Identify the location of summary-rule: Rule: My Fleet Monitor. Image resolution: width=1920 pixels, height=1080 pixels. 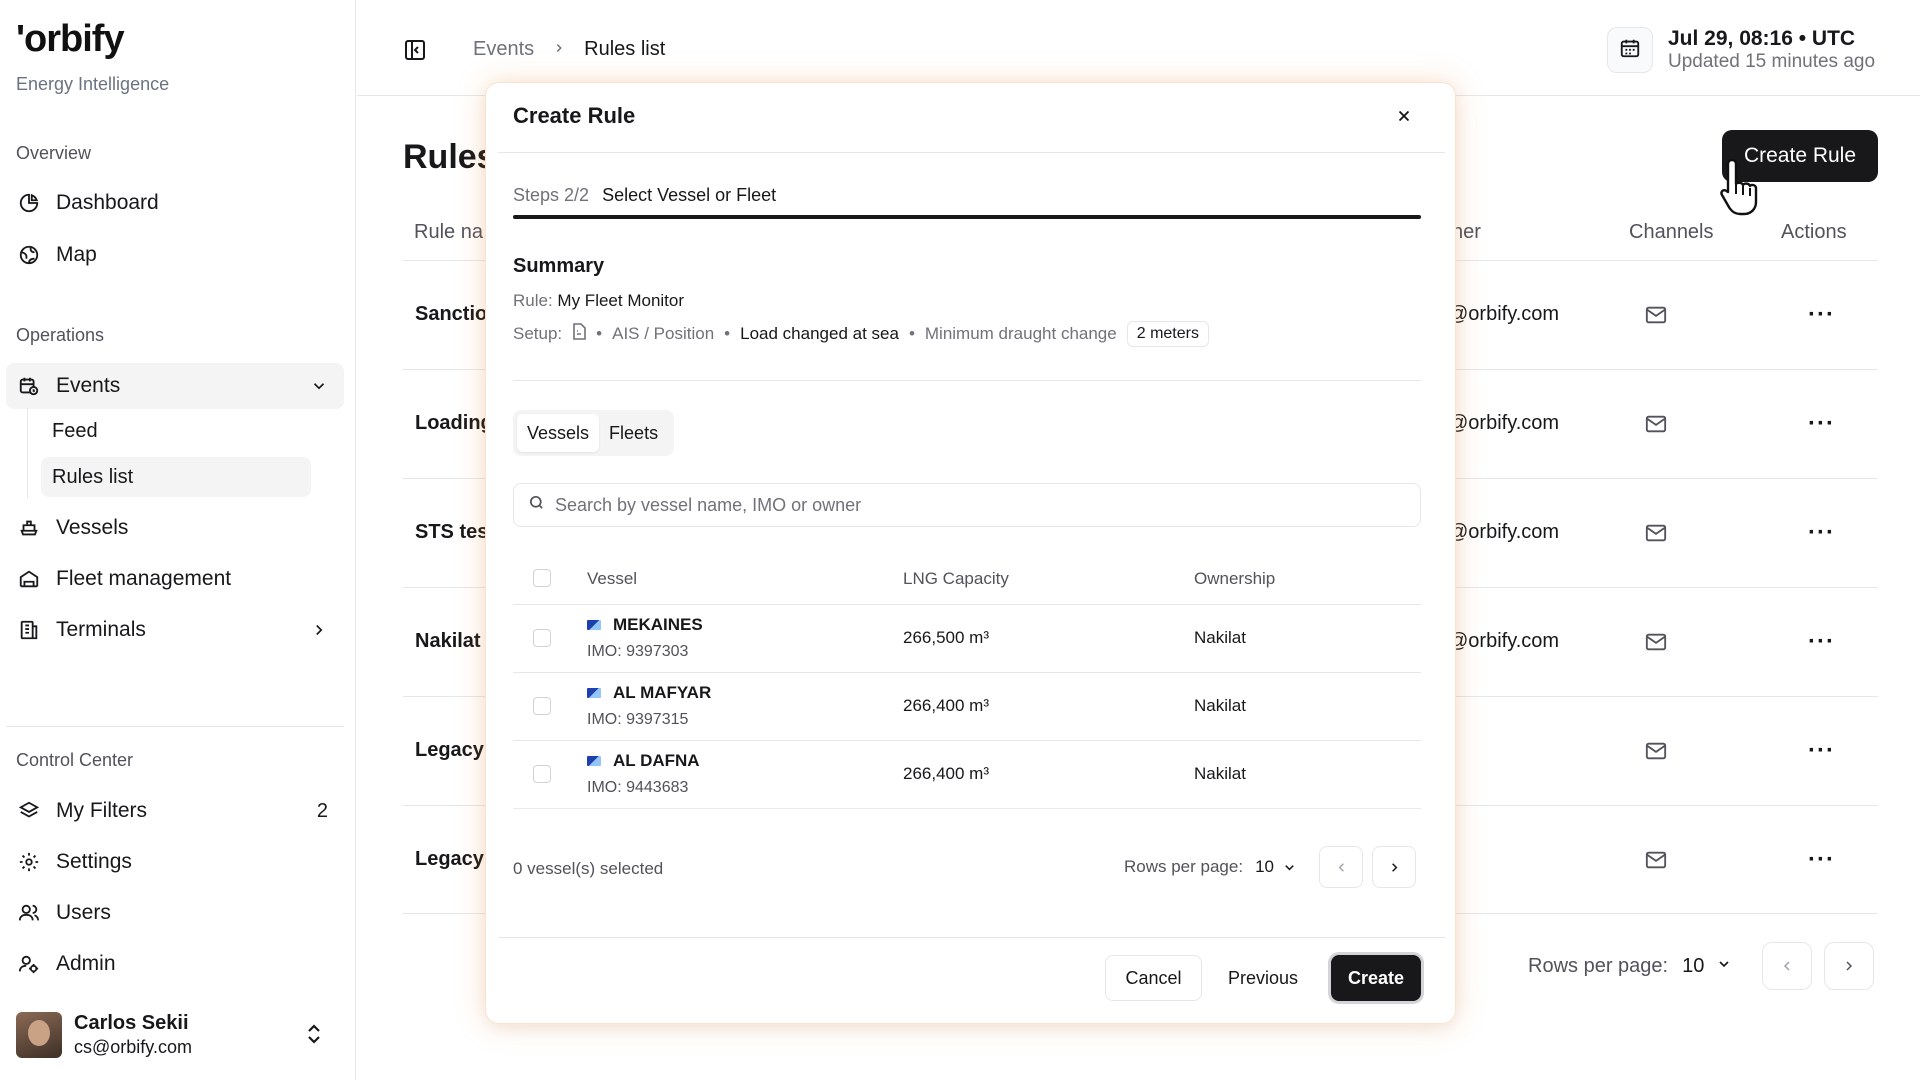
(598, 301).